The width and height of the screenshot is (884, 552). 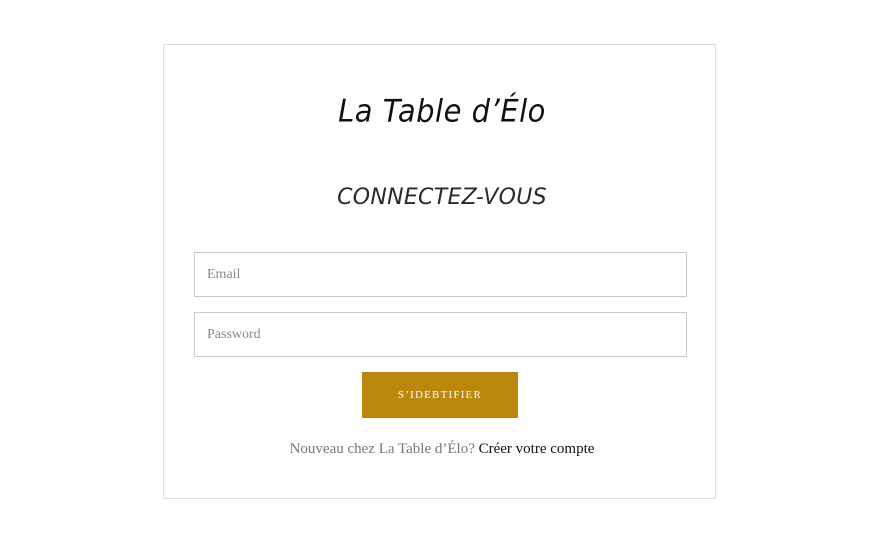 What do you see at coordinates (440, 334) in the screenshot?
I see `password-field` at bounding box center [440, 334].